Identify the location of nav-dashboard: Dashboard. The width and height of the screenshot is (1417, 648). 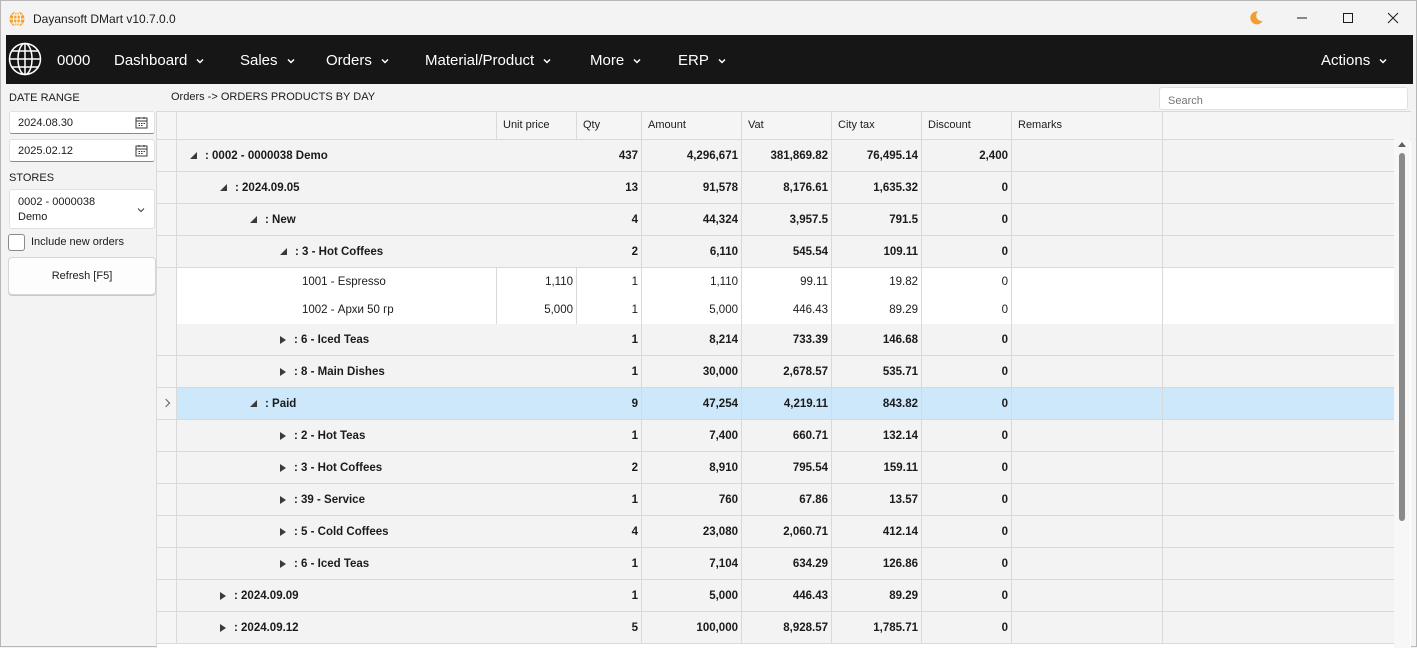
(159, 60).